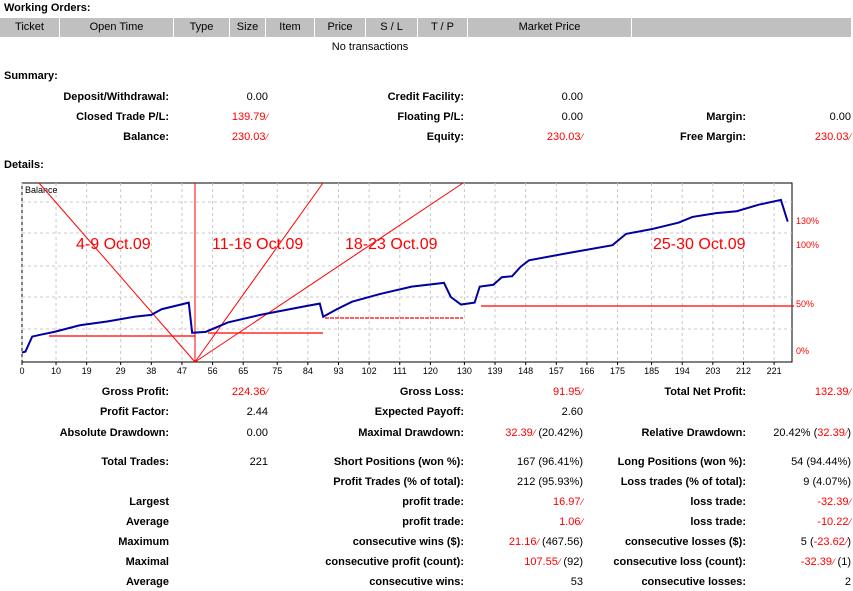 This screenshot has height=591, width=853. I want to click on x-tick-label: 120, so click(430, 371).